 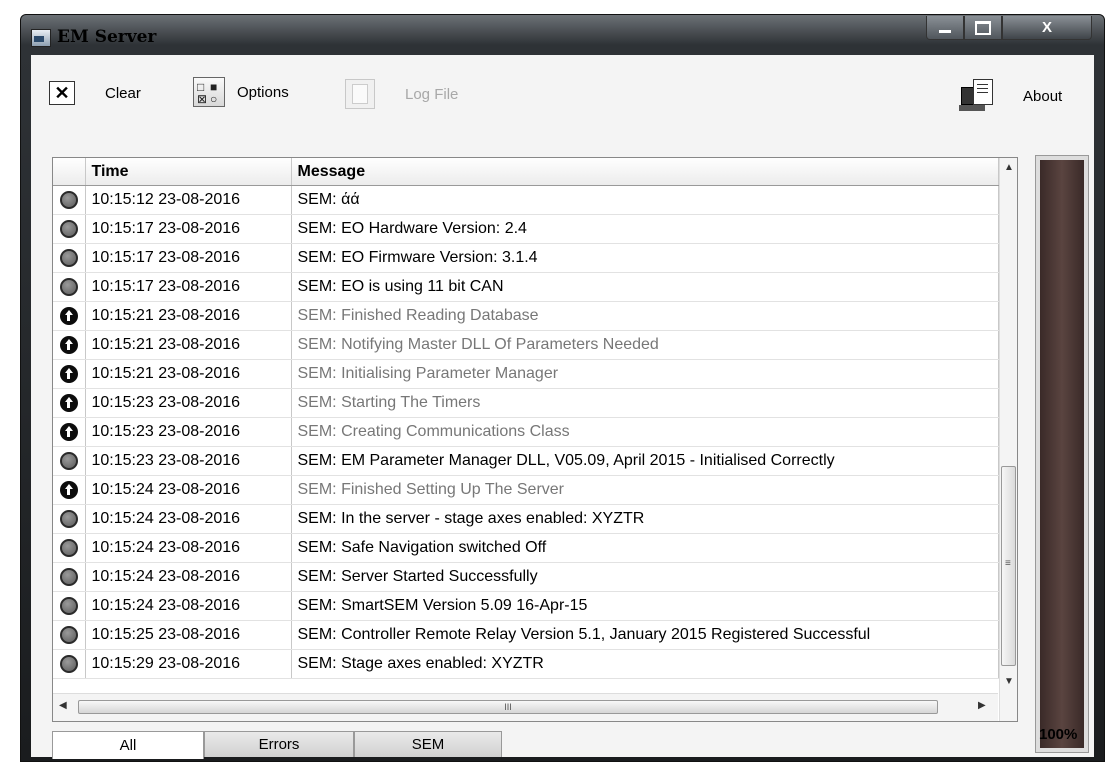 I want to click on vertical-scroll-thumb: ≡, so click(x=1008, y=566).